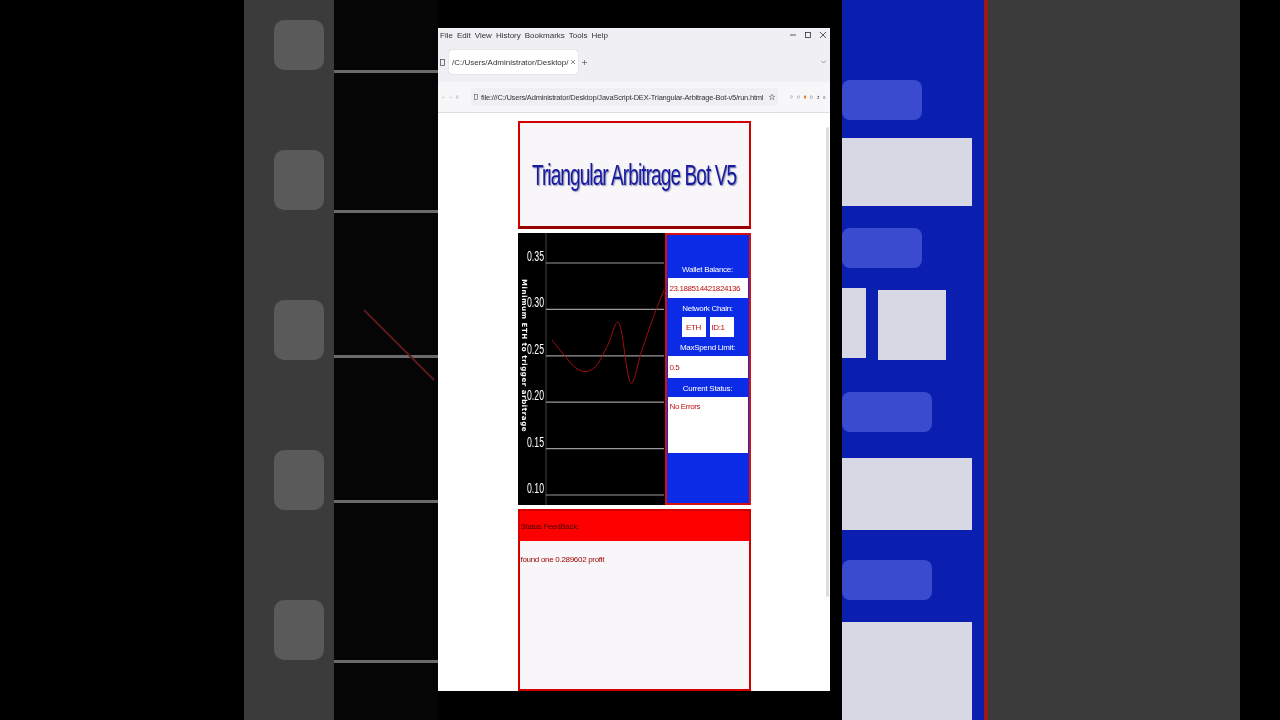  Describe the element at coordinates (707, 367) in the screenshot. I see `max-spend-field: 0.5` at that location.